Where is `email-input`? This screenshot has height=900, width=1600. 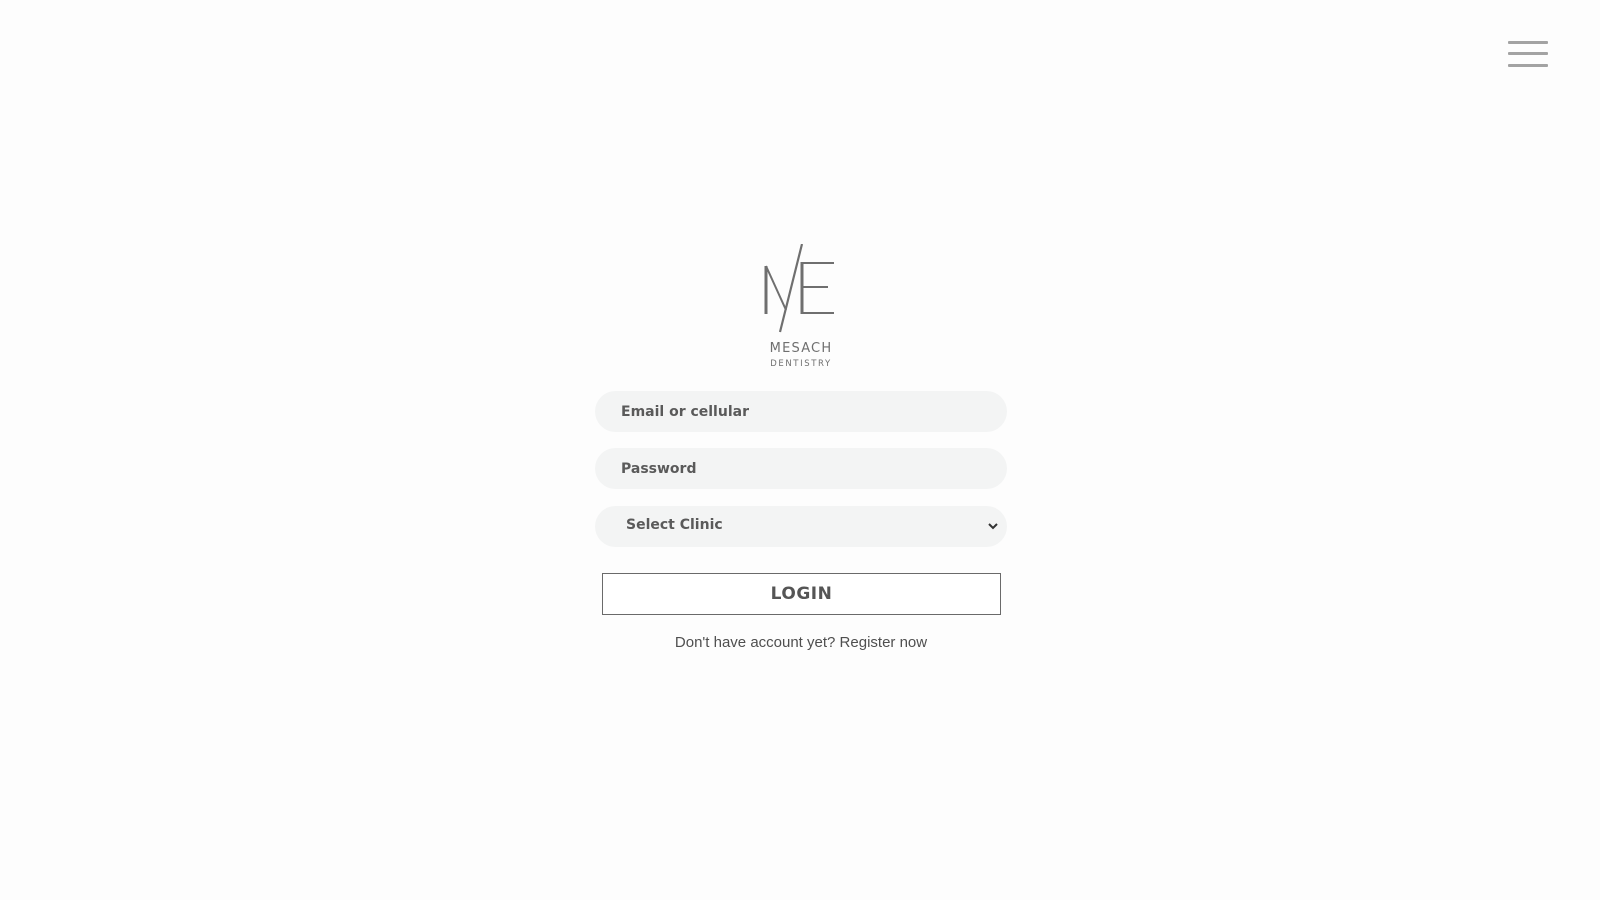
email-input is located at coordinates (801, 411).